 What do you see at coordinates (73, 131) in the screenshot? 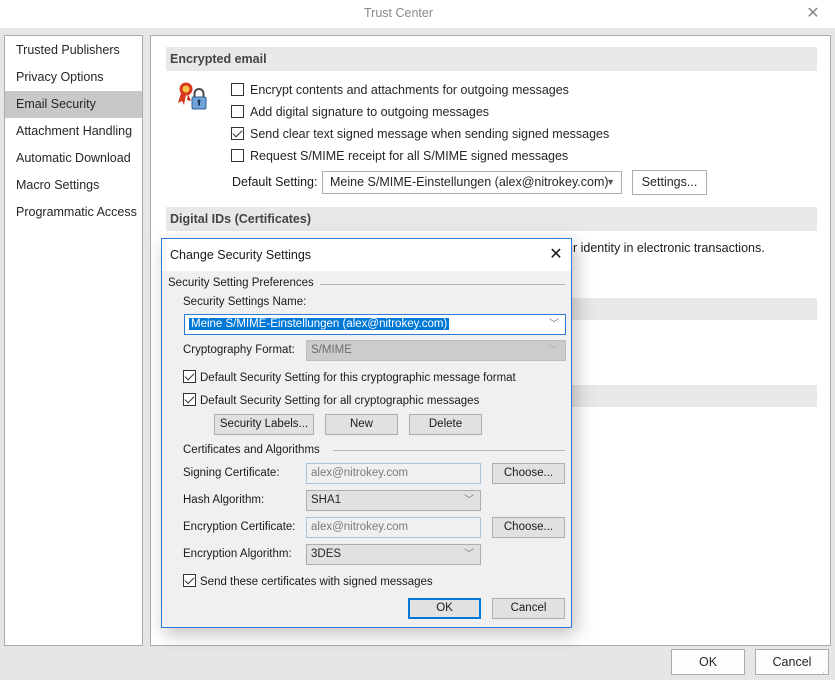
I see `sidebar-item-attachment-handling: Attachment Handling` at bounding box center [73, 131].